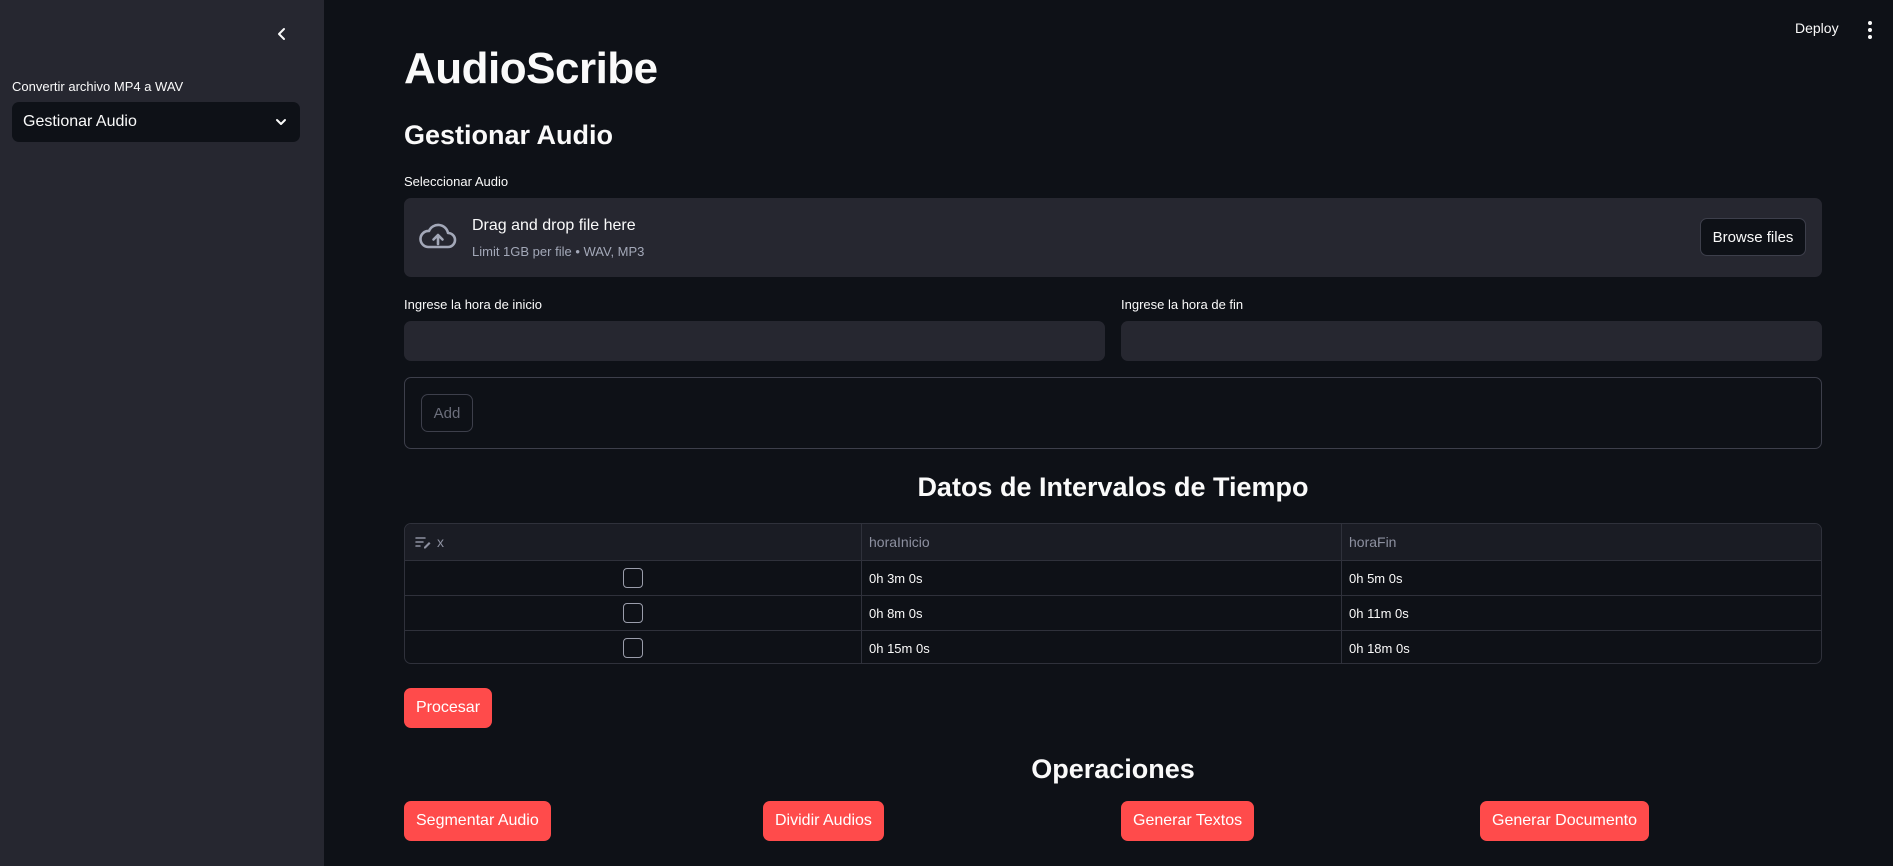 The width and height of the screenshot is (1893, 866). Describe the element at coordinates (754, 341) in the screenshot. I see `start-time-input` at that location.